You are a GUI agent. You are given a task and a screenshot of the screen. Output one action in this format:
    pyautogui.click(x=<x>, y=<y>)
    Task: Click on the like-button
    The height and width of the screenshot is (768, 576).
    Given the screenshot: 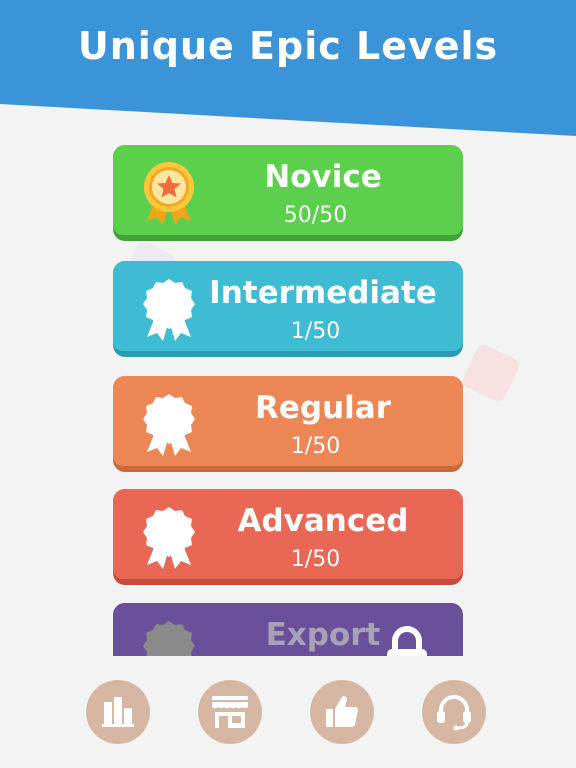 What is the action you would take?
    pyautogui.click(x=342, y=712)
    